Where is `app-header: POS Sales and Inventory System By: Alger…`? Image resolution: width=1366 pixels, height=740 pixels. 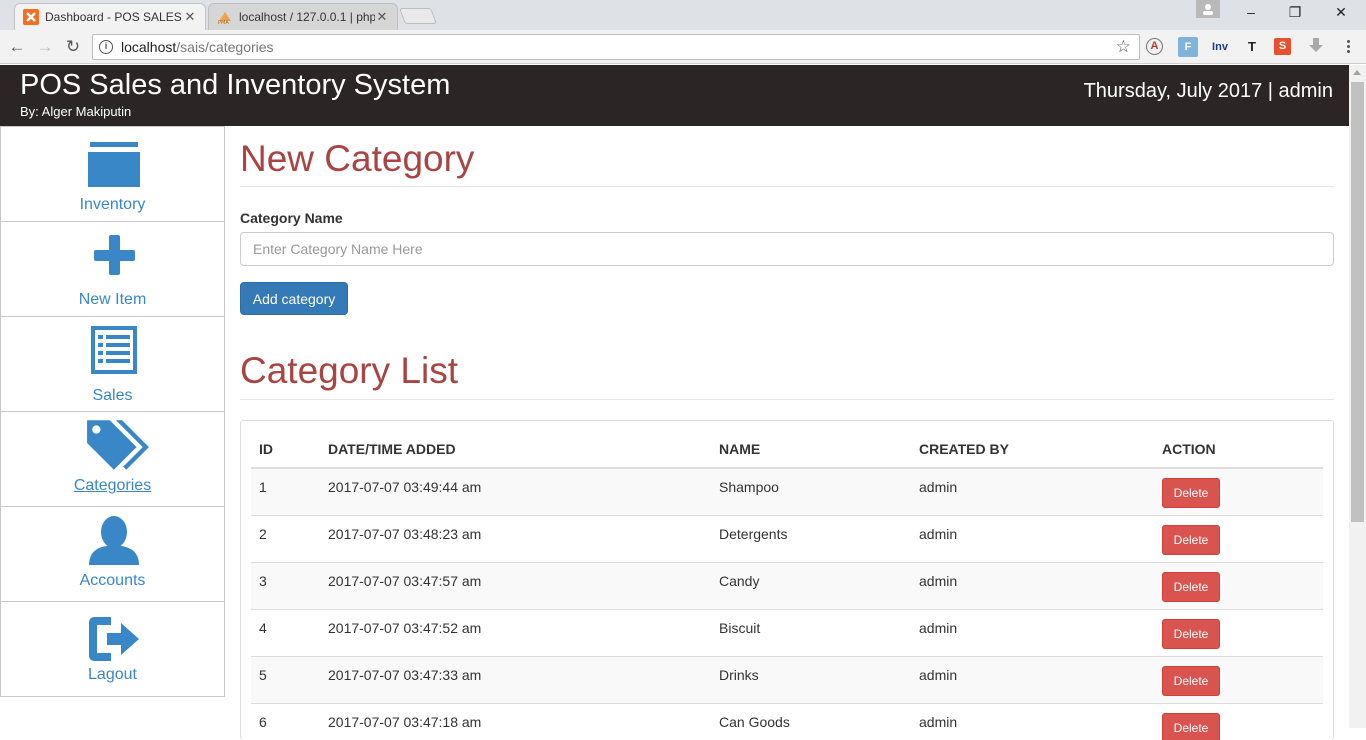
app-header: POS Sales and Inventory System By: Alger… is located at coordinates (674, 95).